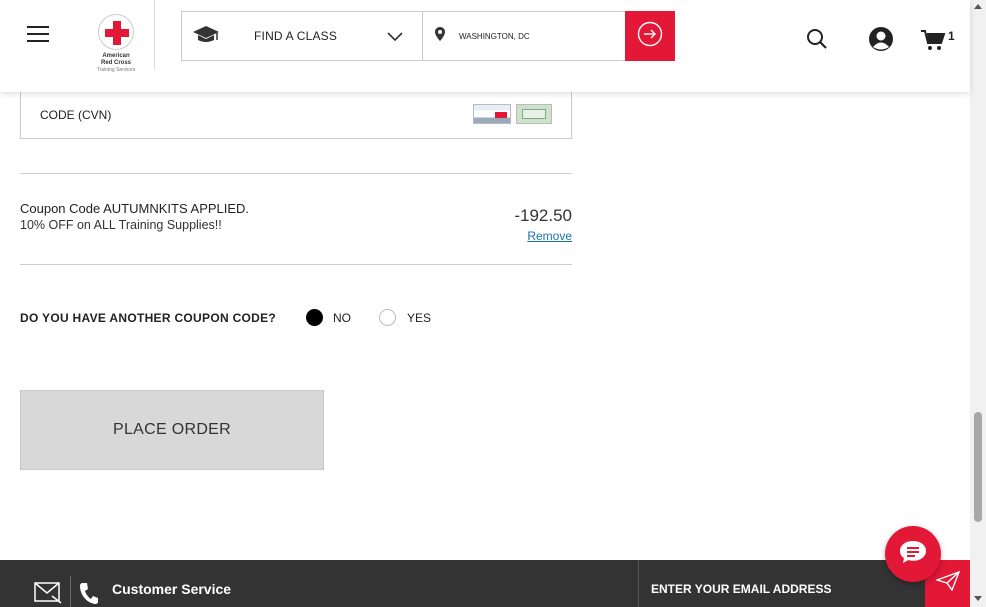 The image size is (986, 607). I want to click on email-signup-input, so click(781, 589).